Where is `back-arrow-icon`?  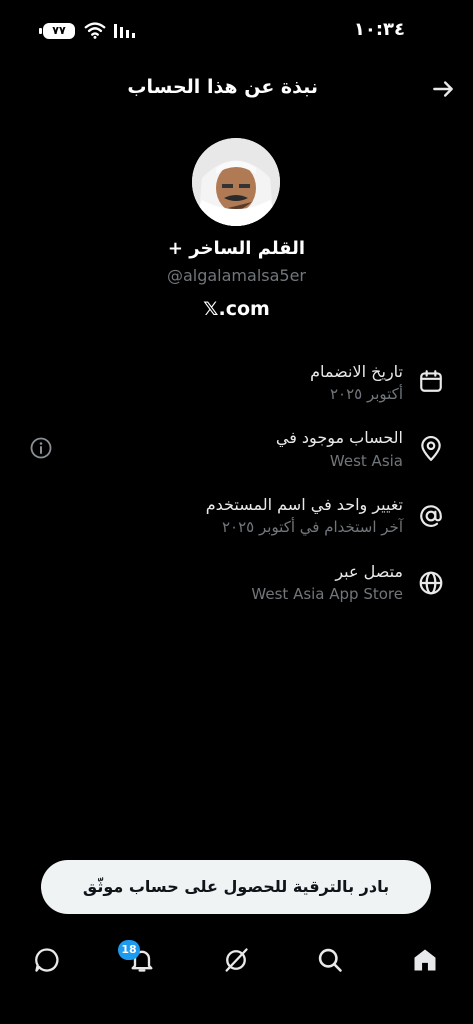 back-arrow-icon is located at coordinates (443, 89).